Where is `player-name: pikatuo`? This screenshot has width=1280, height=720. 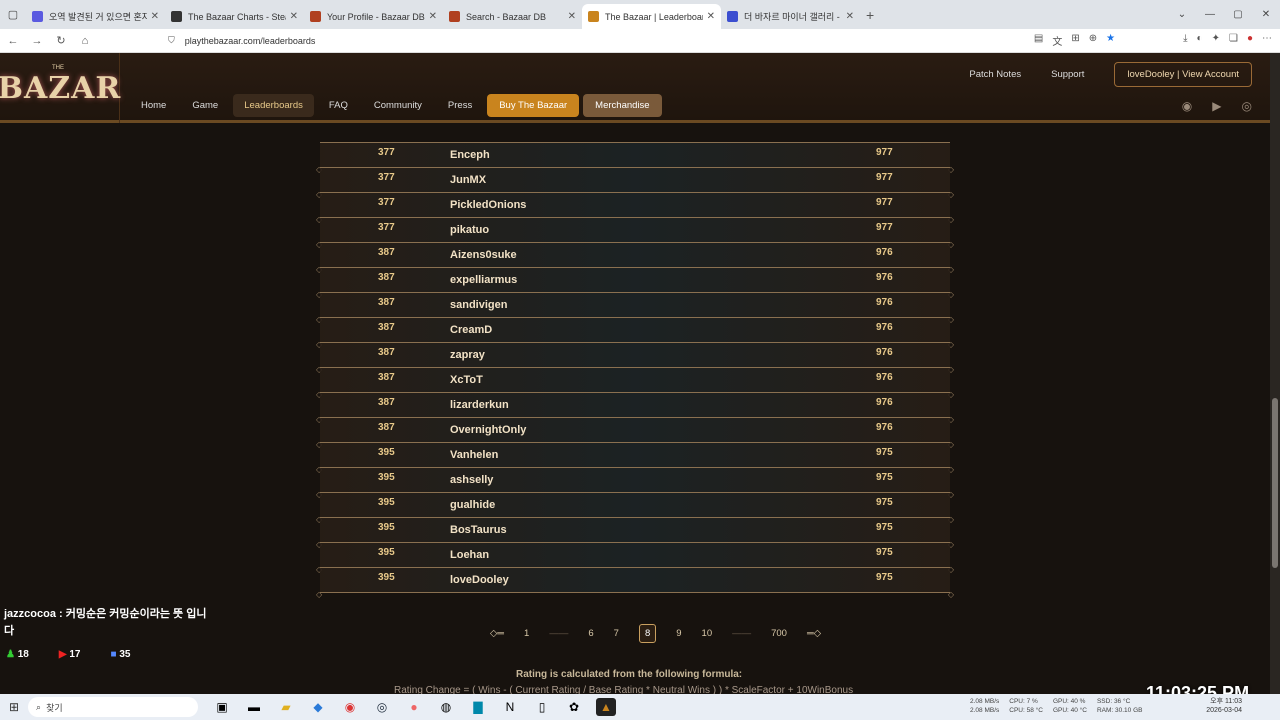
player-name: pikatuo is located at coordinates (469, 230).